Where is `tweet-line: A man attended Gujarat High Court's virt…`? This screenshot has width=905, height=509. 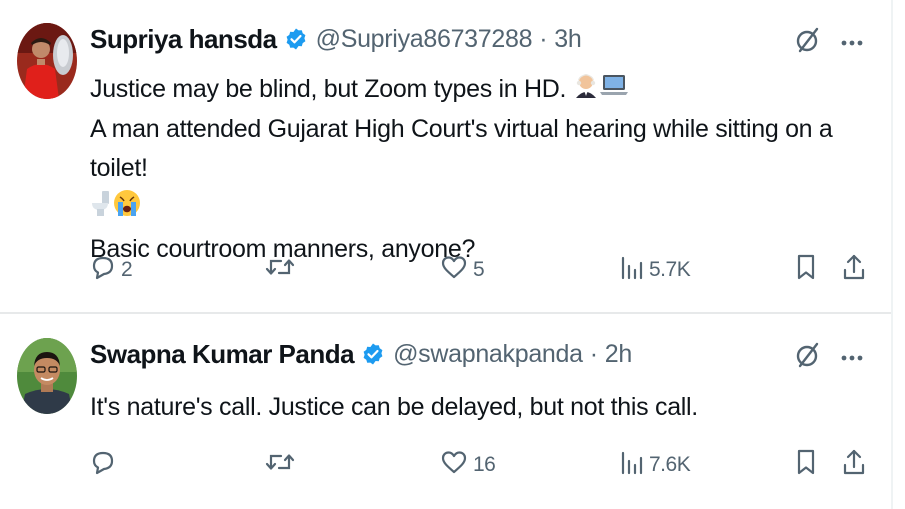
tweet-line: A man attended Gujarat High Court's virt… is located at coordinates (461, 149).